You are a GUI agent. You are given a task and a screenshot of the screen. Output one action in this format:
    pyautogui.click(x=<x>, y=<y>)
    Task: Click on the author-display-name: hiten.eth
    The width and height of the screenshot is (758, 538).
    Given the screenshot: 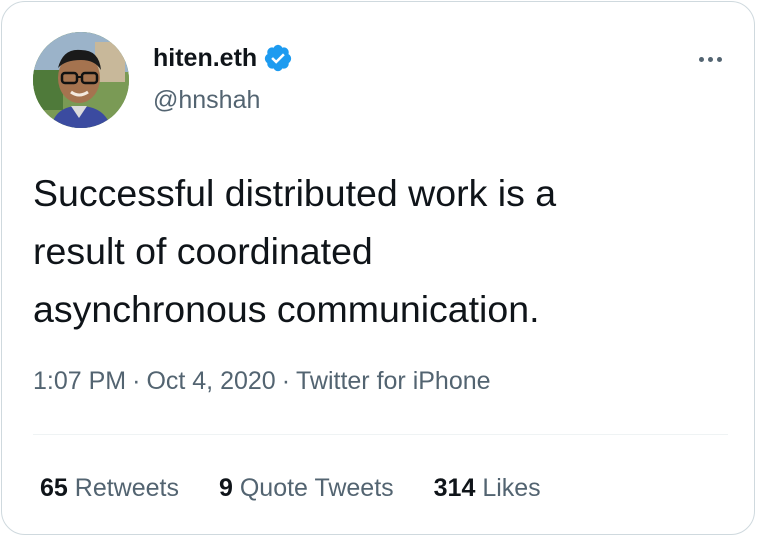 What is the action you would take?
    pyautogui.click(x=205, y=58)
    